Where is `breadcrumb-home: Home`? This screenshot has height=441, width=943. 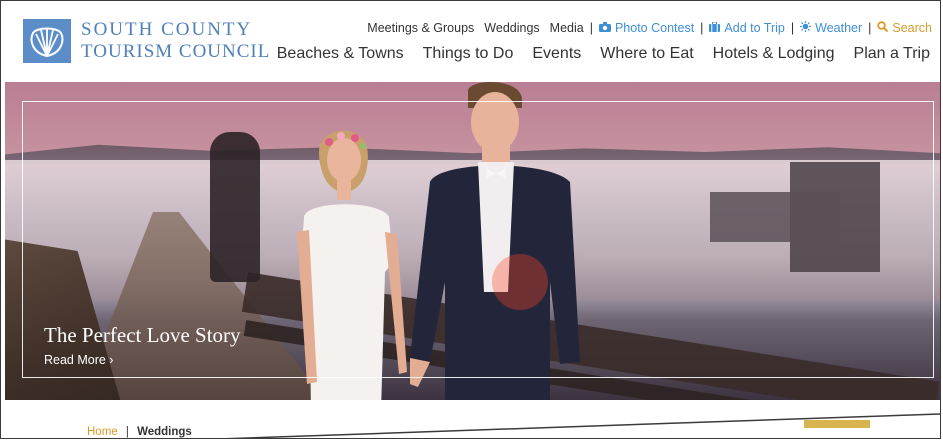
breadcrumb-home: Home is located at coordinates (102, 432).